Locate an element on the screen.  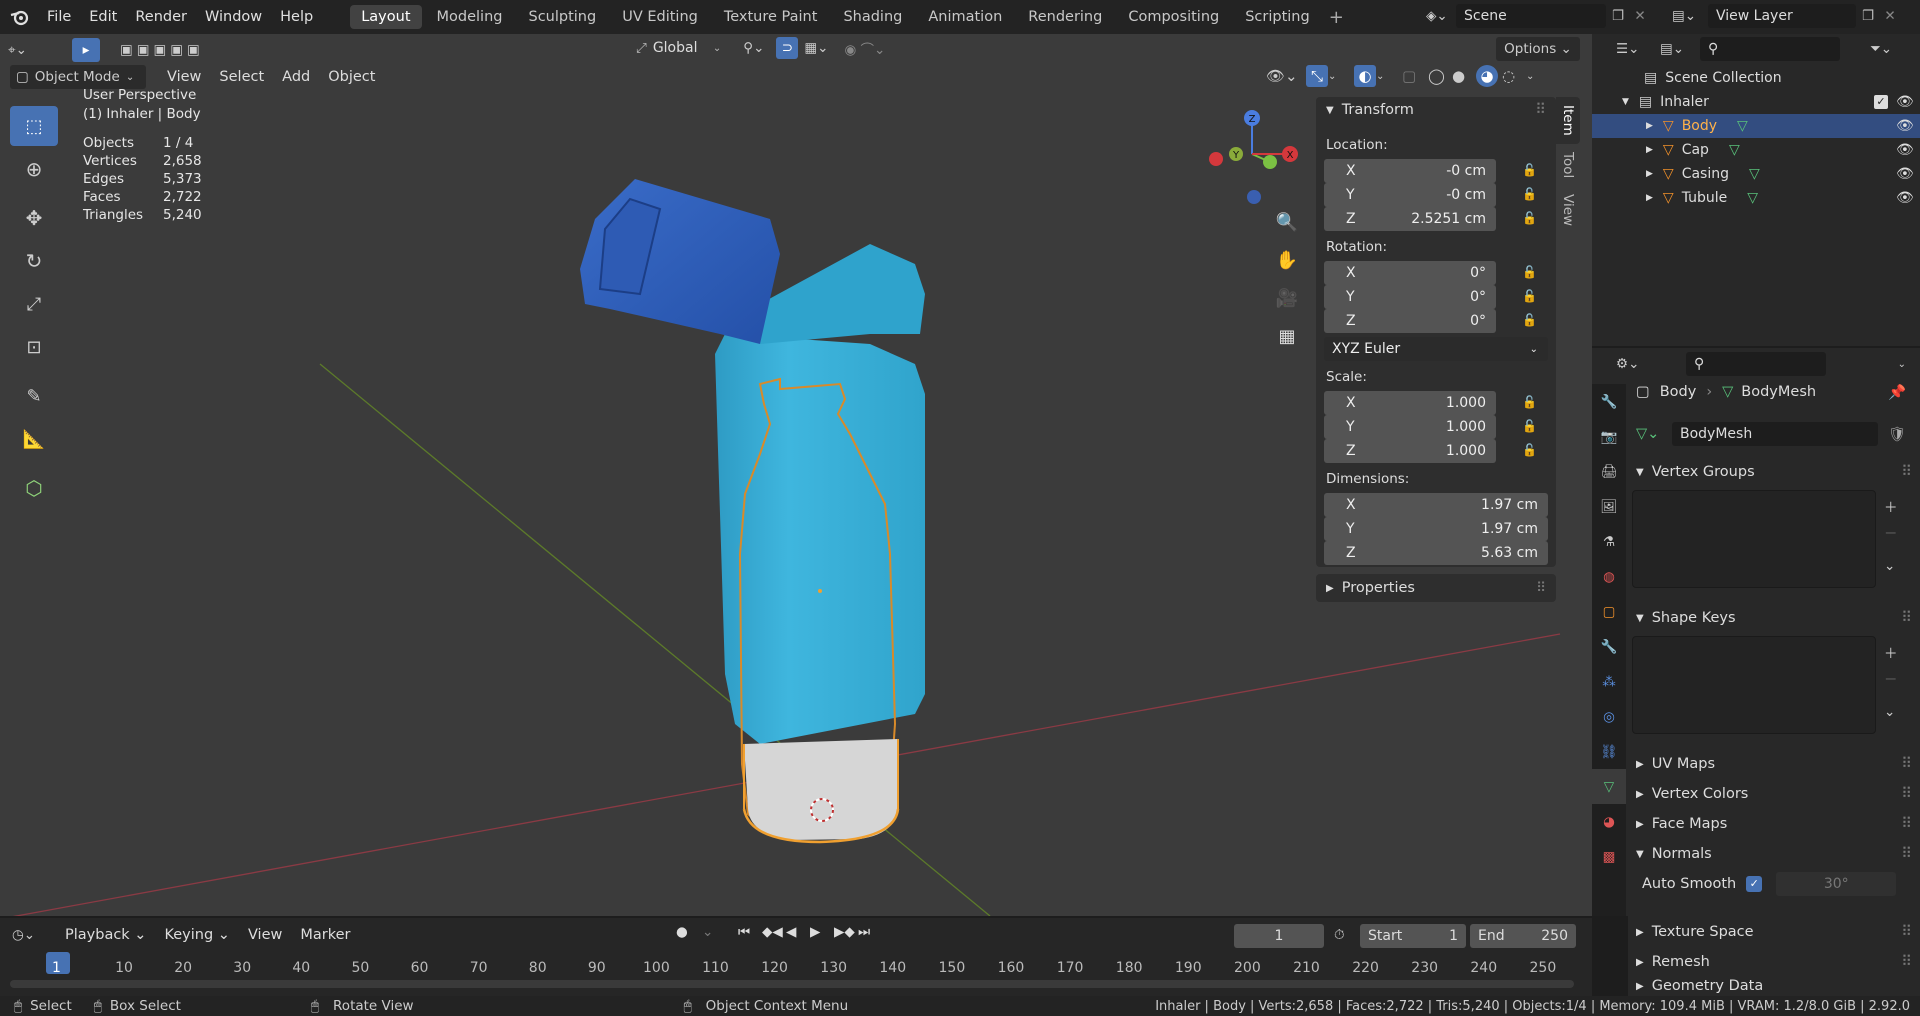
physics-tab-icon: ◎ is located at coordinates (1609, 716).